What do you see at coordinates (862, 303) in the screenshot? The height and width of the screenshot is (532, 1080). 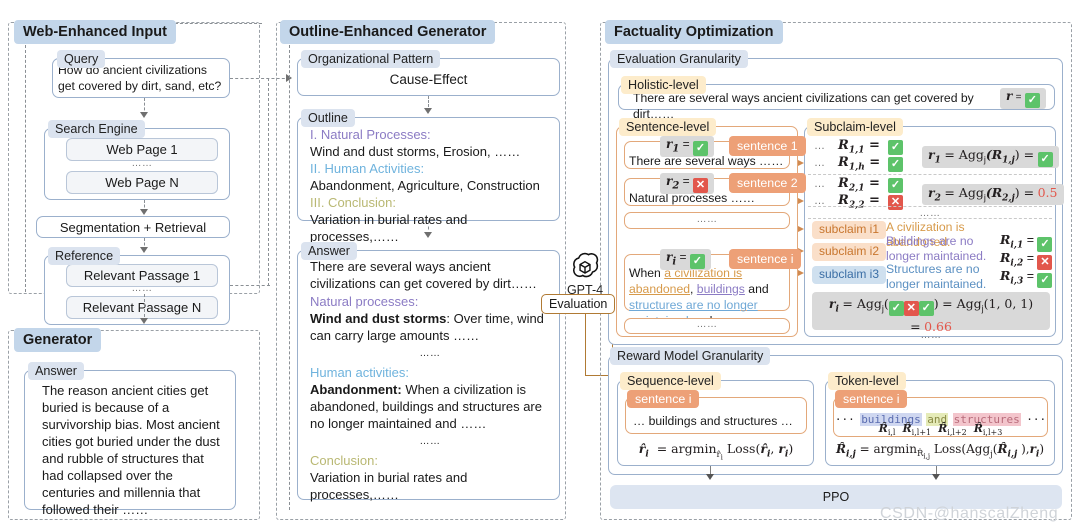 I see `final-eq: = Agg` at bounding box center [862, 303].